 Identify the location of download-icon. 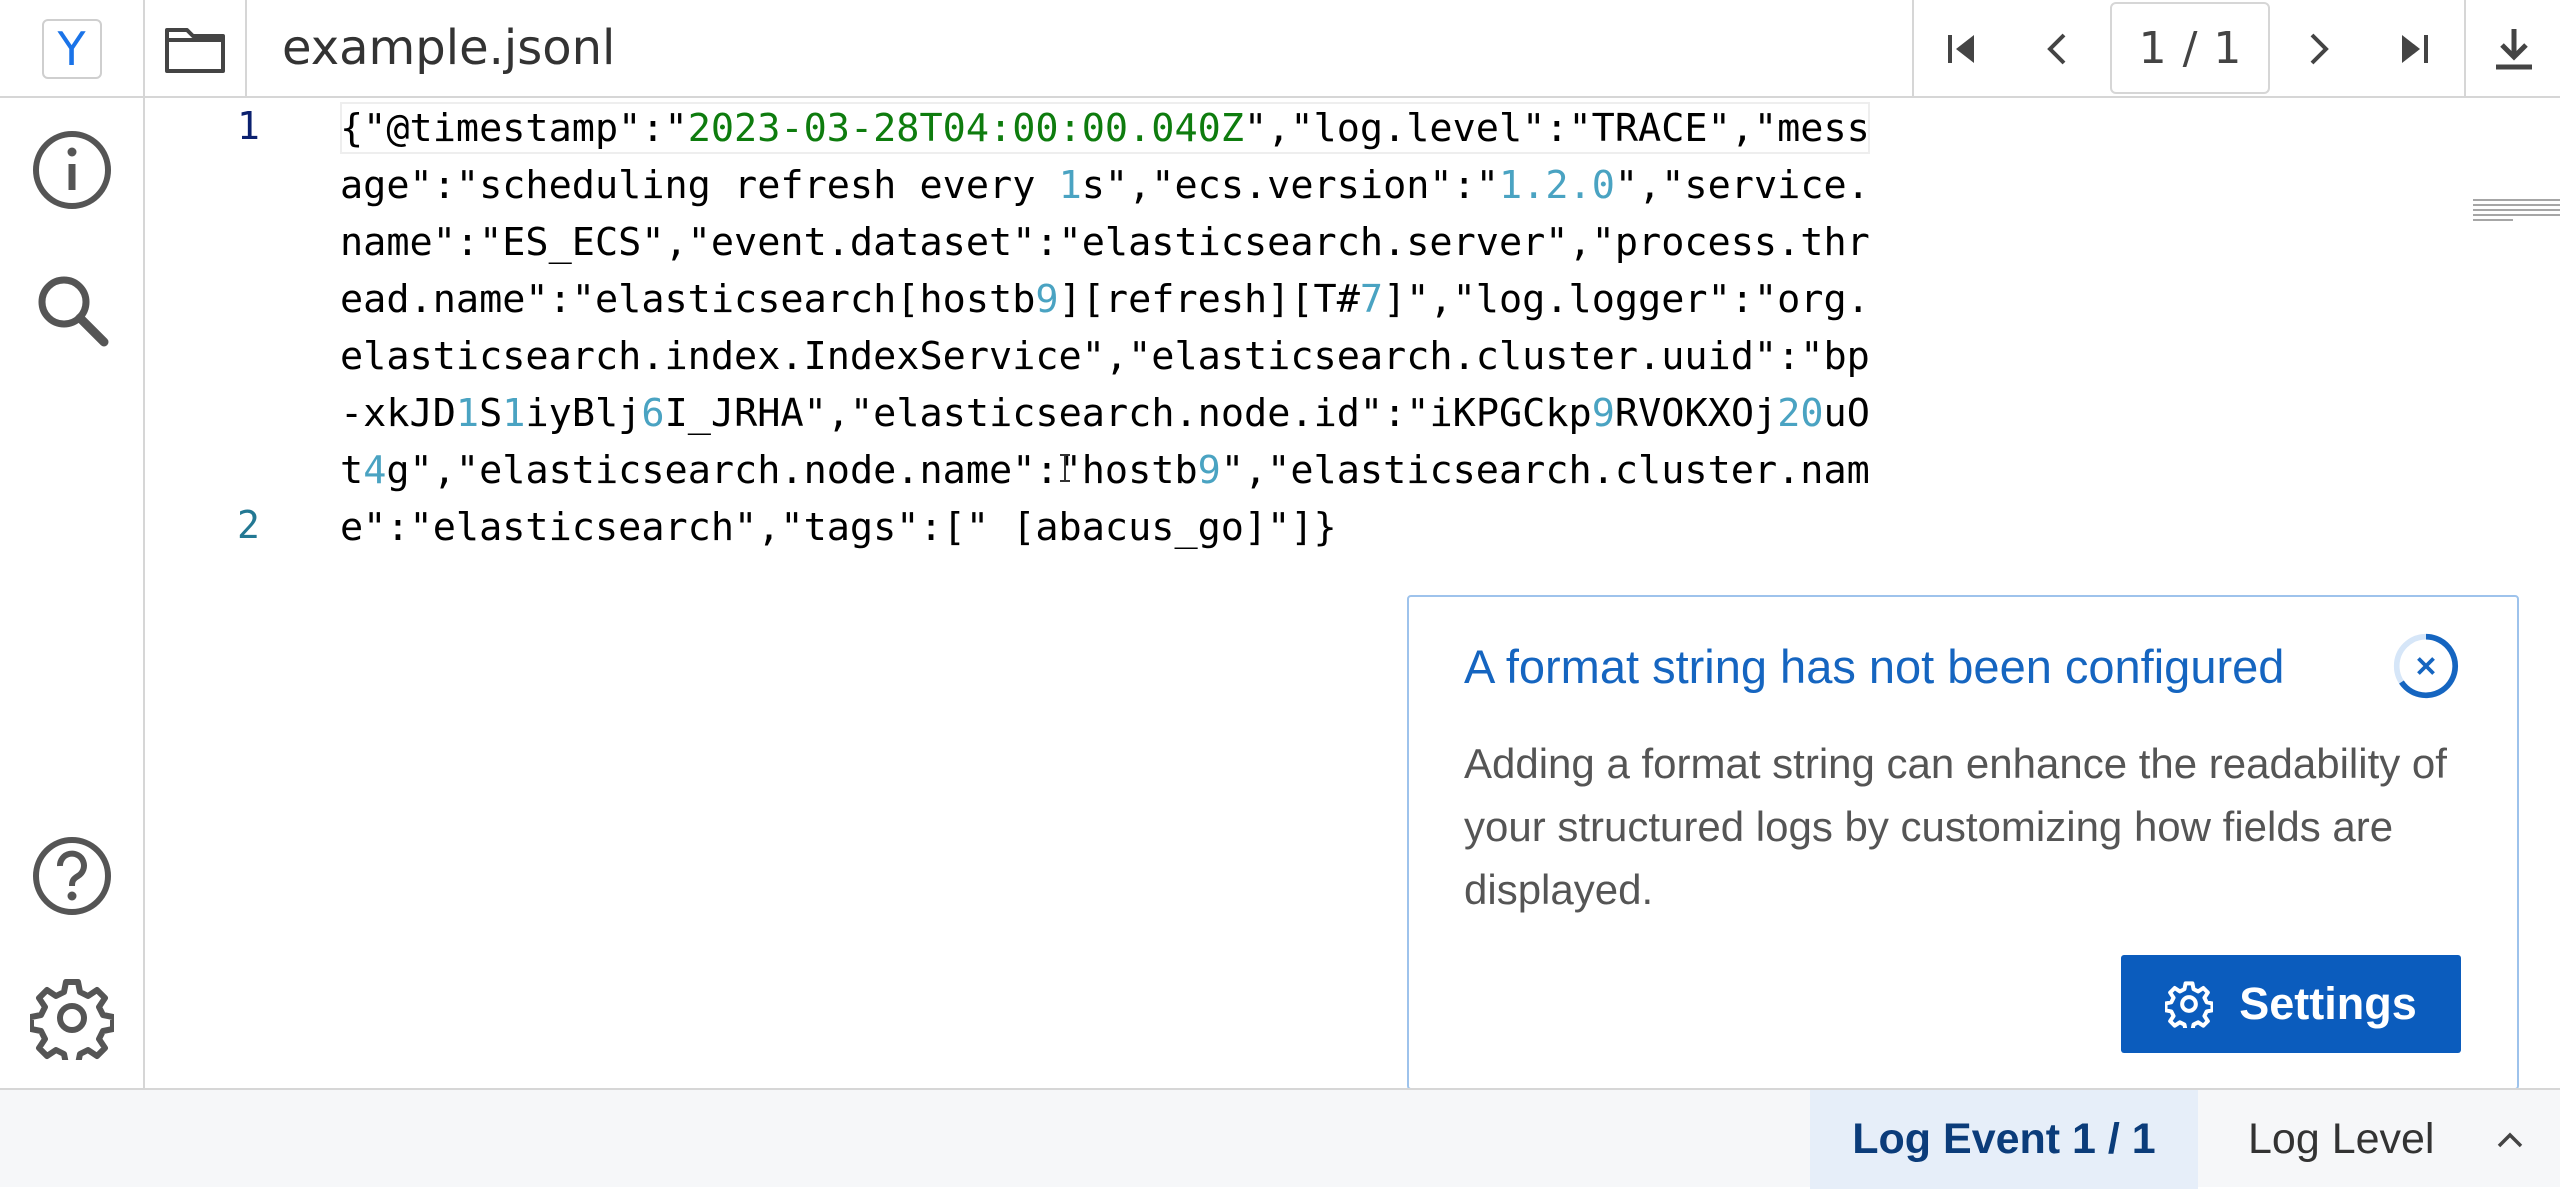
(2514, 49).